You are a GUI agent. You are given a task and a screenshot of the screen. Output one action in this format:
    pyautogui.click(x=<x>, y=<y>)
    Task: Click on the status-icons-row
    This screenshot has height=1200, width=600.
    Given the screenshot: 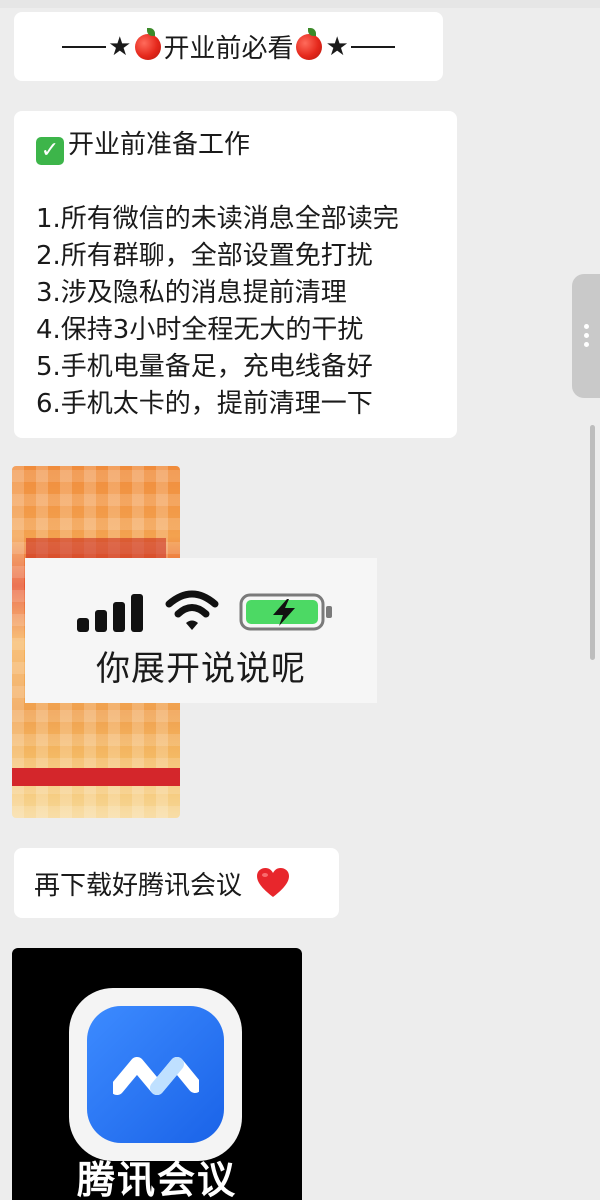 What is the action you would take?
    pyautogui.click(x=201, y=610)
    